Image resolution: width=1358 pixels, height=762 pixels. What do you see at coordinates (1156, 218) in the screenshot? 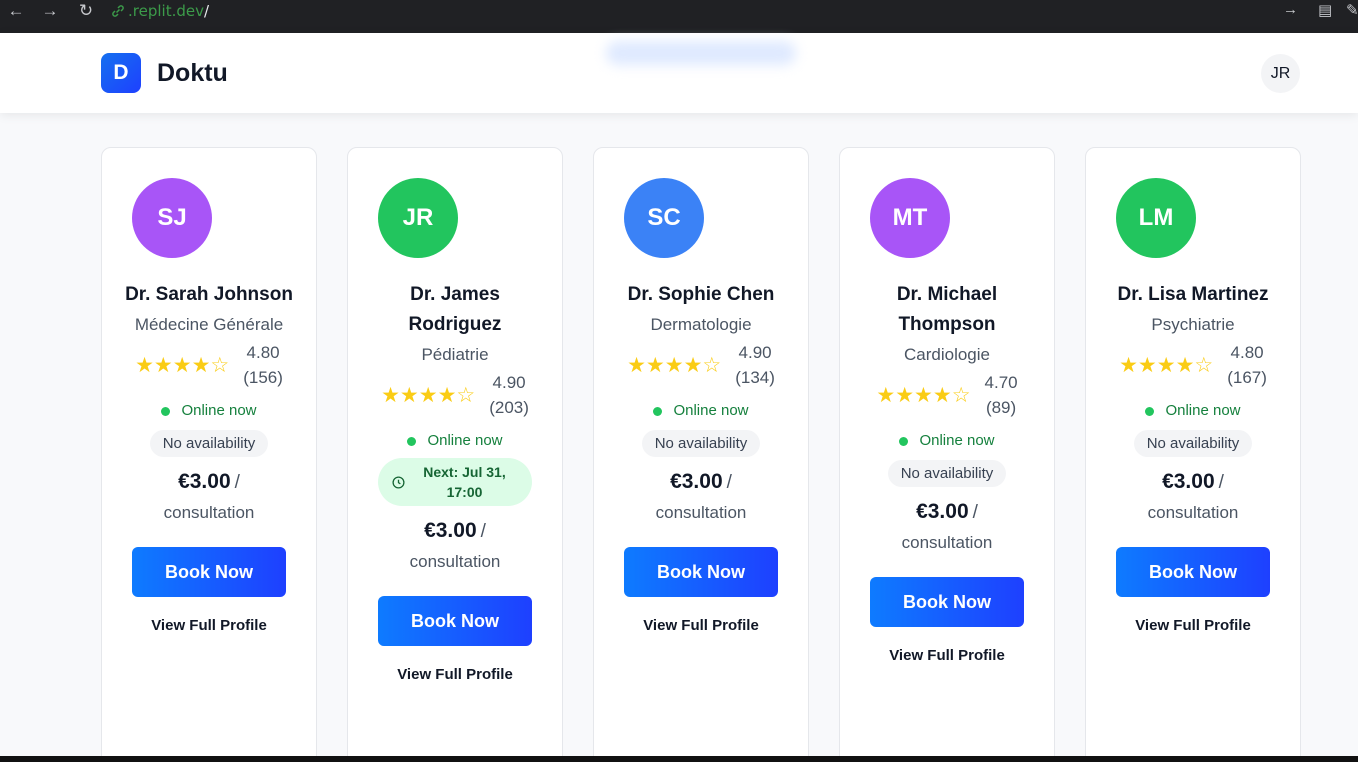
I see `doctor-avatar: LM` at bounding box center [1156, 218].